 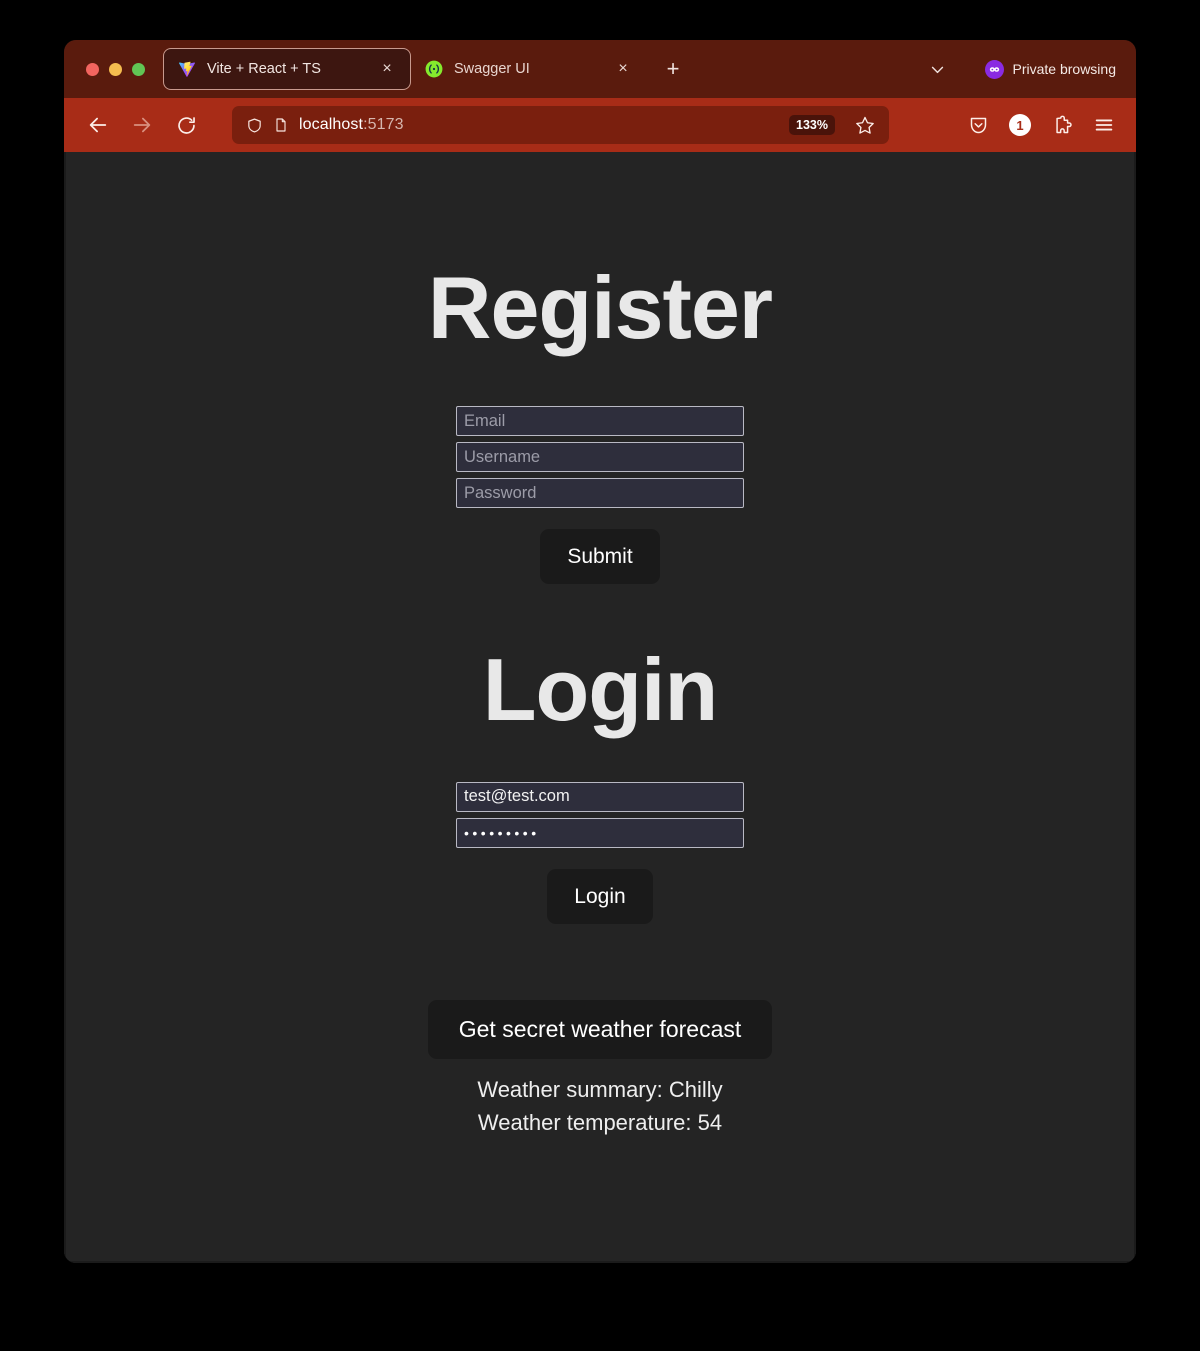 What do you see at coordinates (98, 125) in the screenshot?
I see `back-button` at bounding box center [98, 125].